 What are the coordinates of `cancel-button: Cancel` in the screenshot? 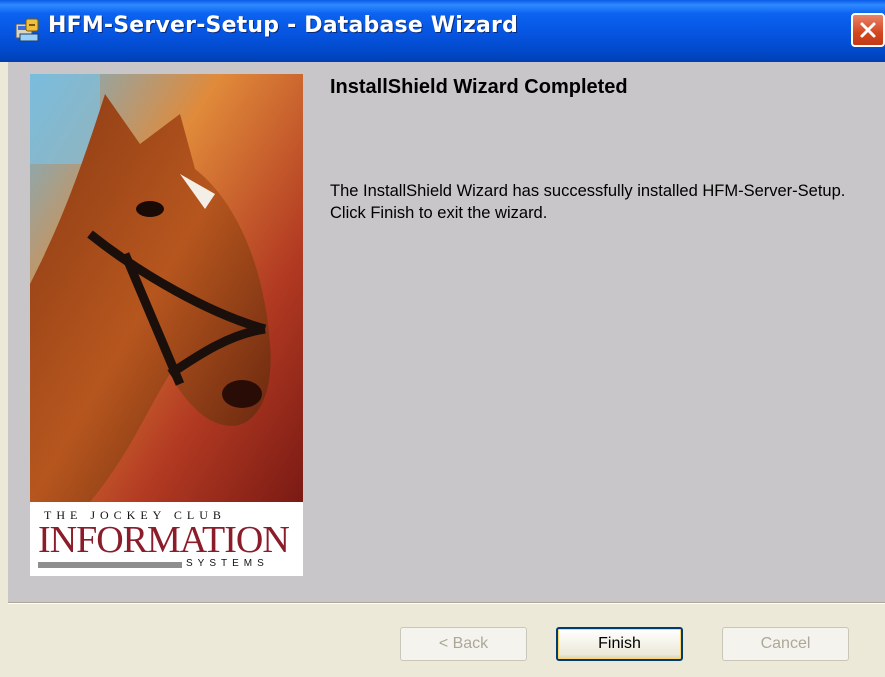 It's located at (785, 644).